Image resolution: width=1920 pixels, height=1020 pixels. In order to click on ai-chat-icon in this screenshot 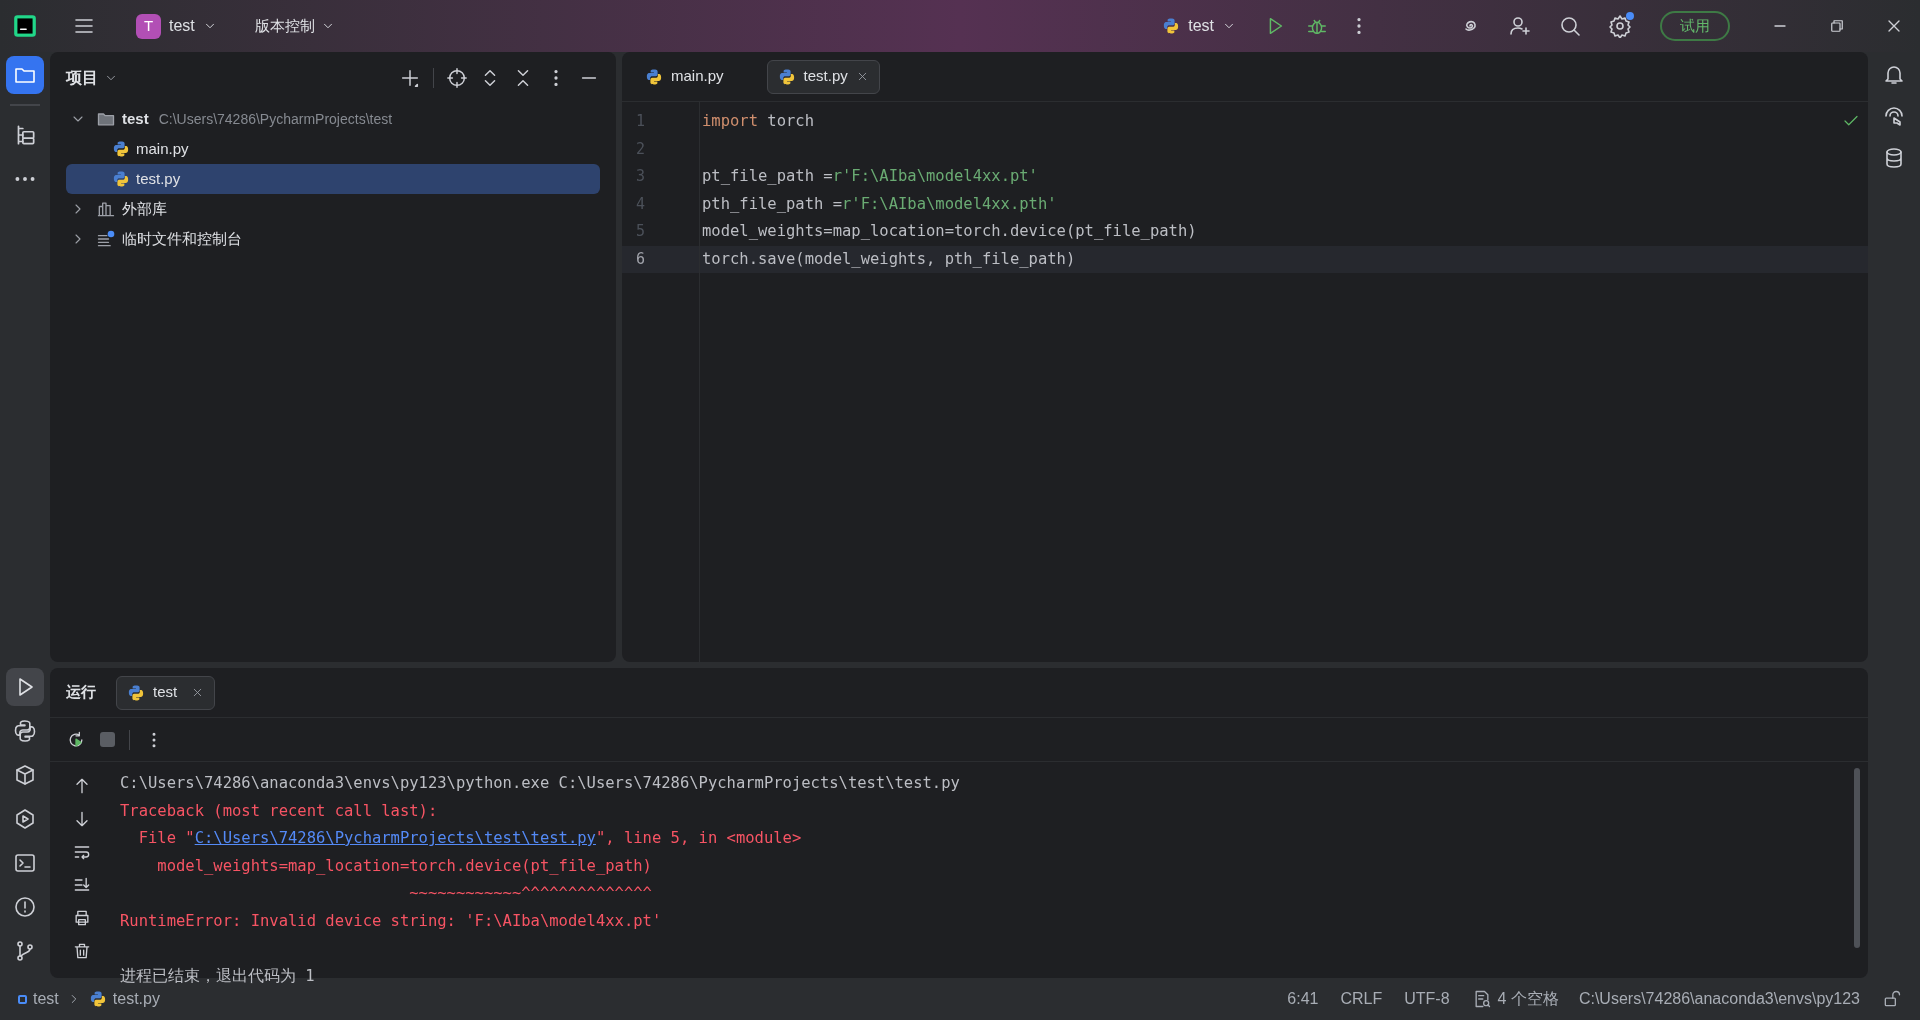, I will do `click(1894, 116)`.